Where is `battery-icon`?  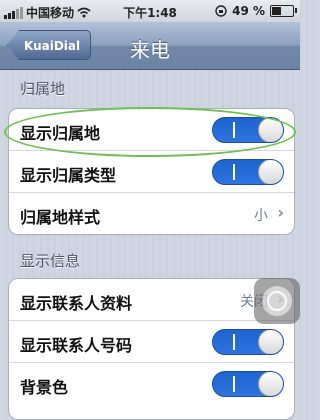 battery-icon is located at coordinates (283, 11).